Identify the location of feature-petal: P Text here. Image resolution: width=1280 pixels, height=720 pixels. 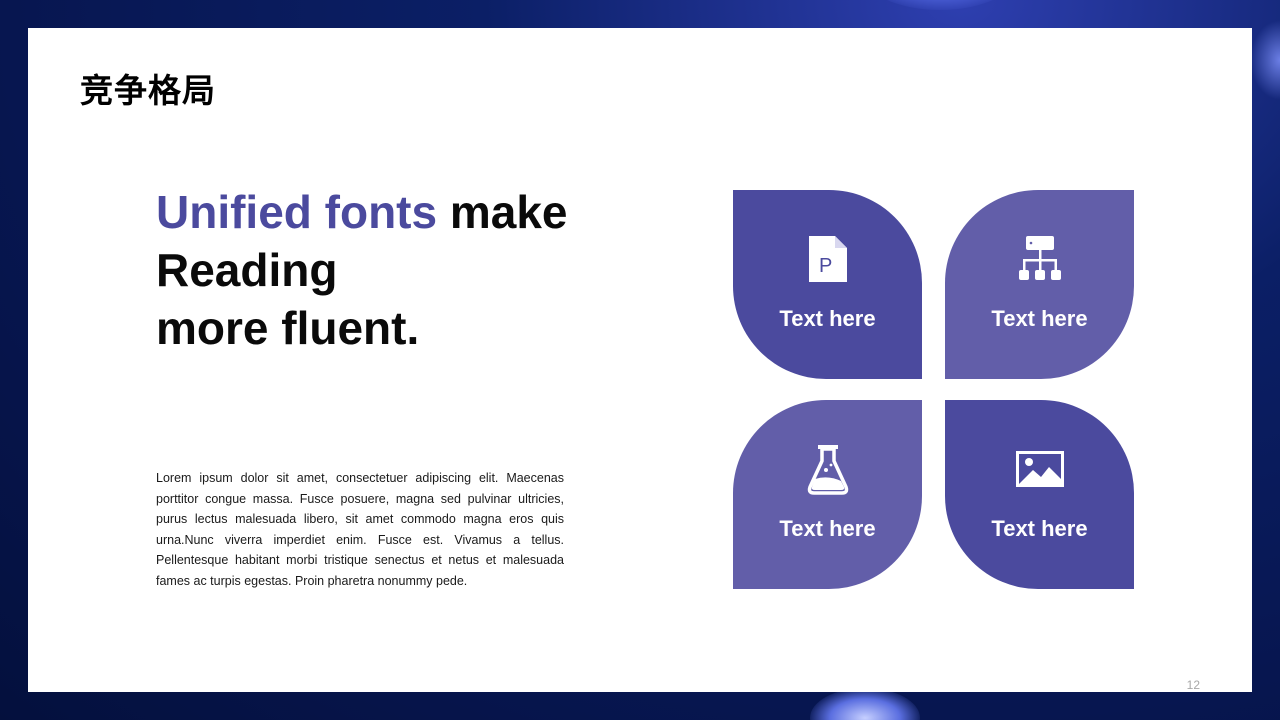
(827, 284).